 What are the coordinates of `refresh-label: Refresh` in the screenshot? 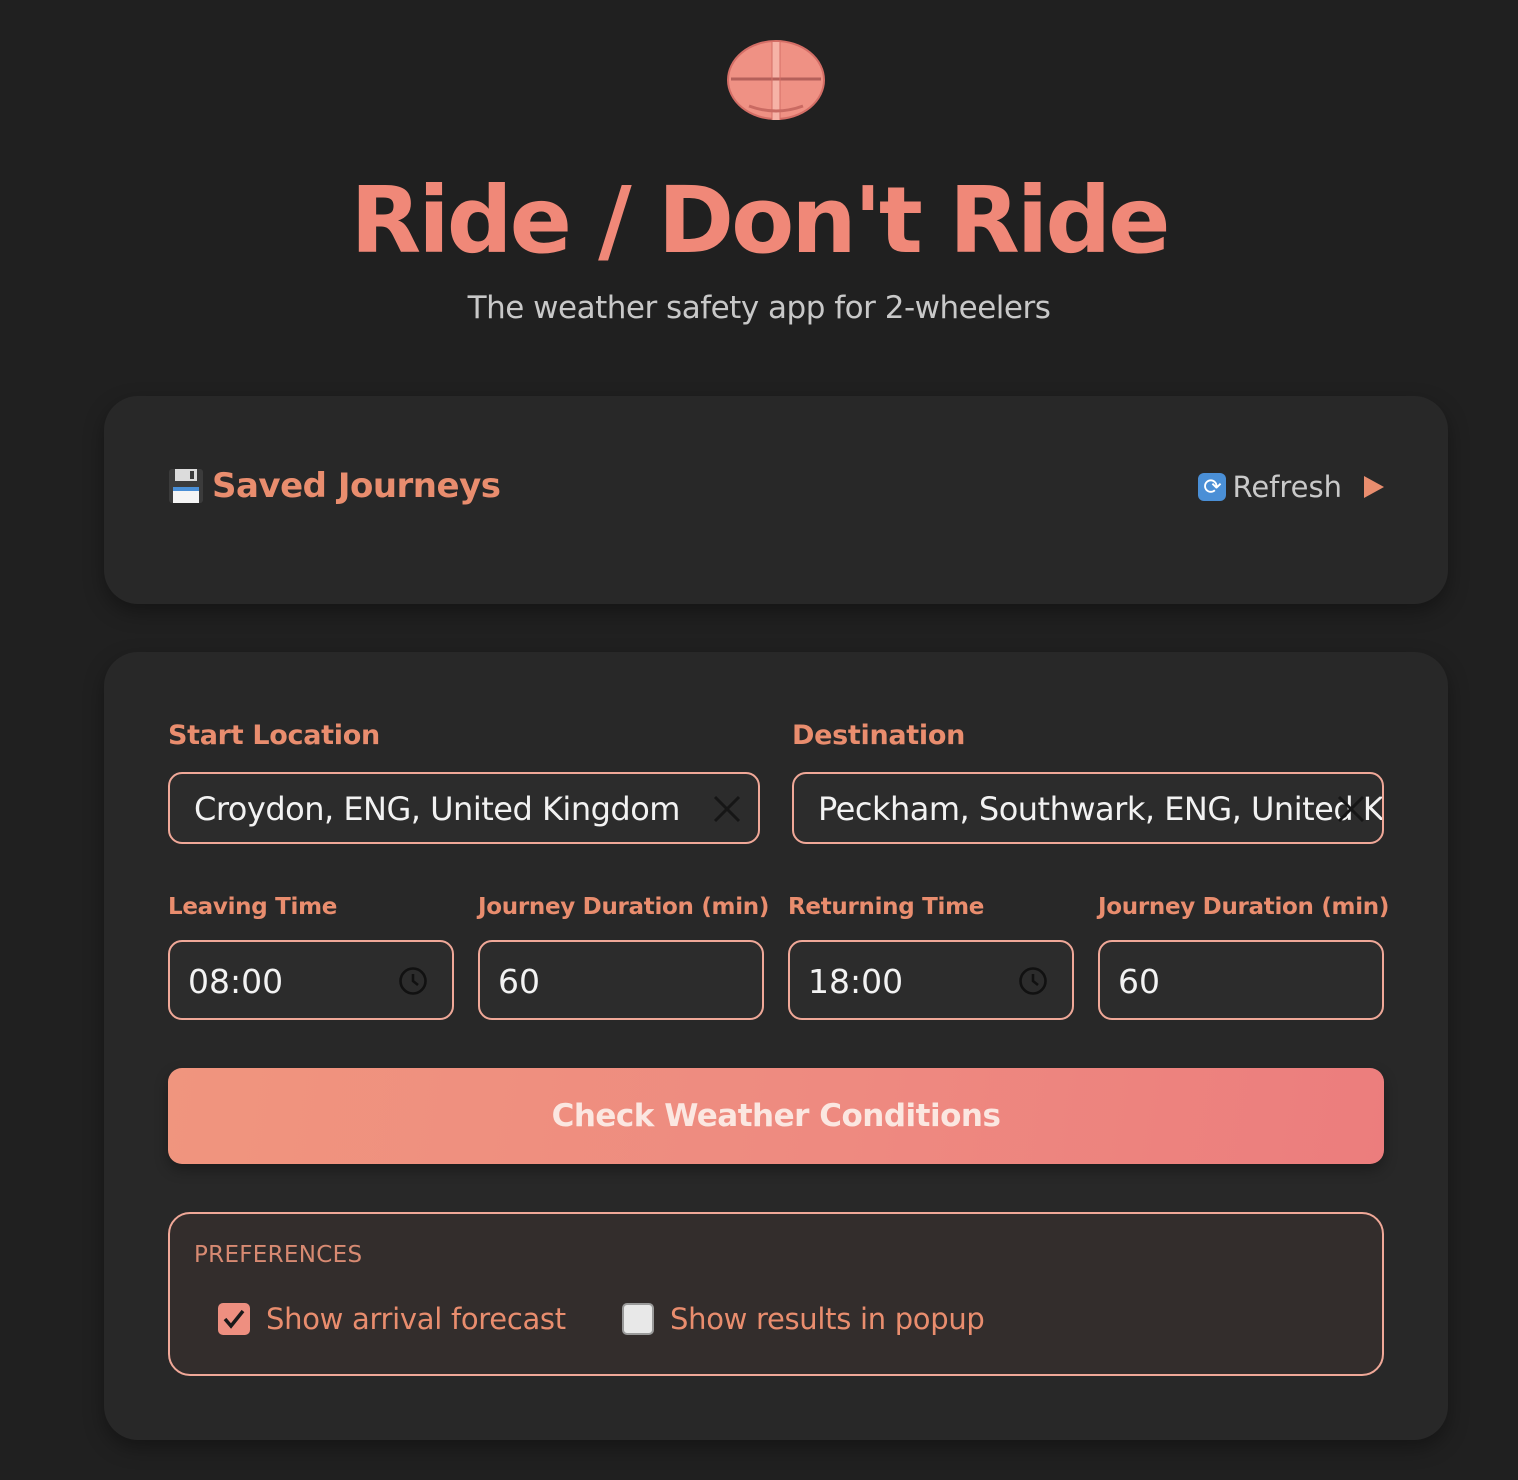 It's located at (1287, 487).